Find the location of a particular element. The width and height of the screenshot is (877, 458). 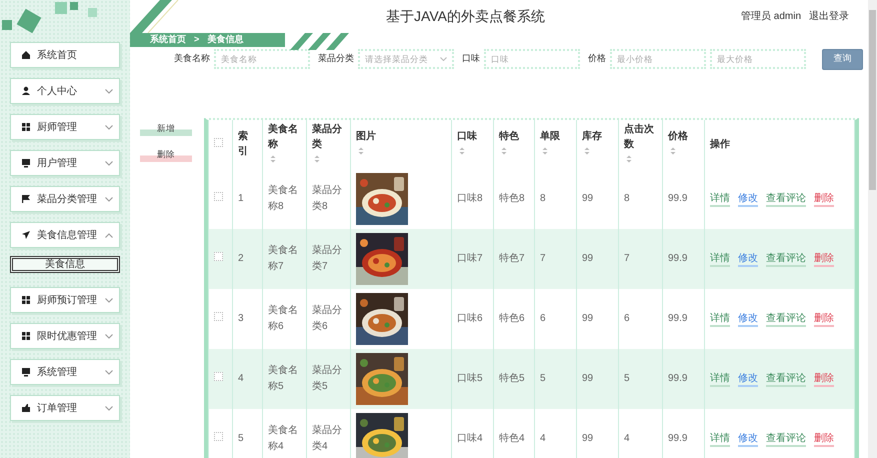

column-header: 菜品分类 is located at coordinates (328, 137).